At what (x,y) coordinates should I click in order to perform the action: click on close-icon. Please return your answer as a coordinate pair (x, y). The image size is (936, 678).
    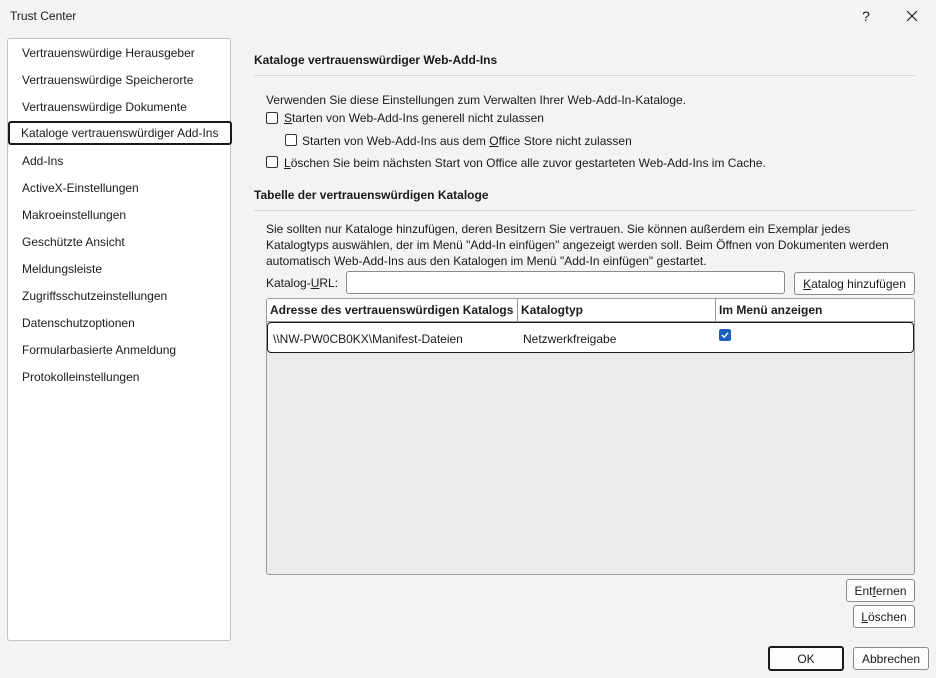
    Looking at the image, I should click on (912, 16).